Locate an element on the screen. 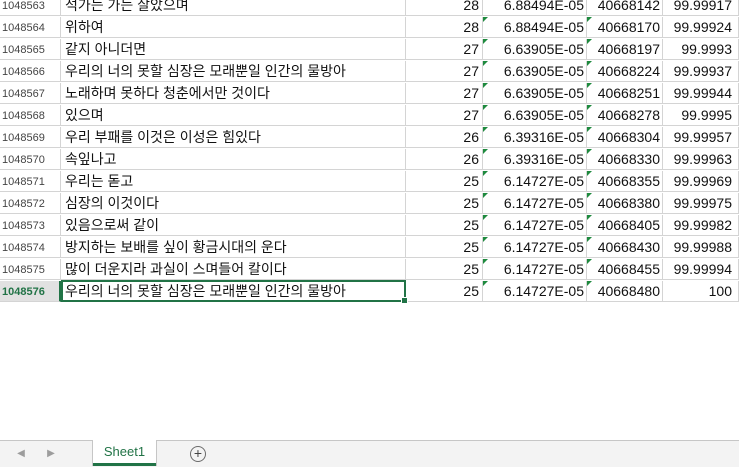 The height and width of the screenshot is (467, 739). cell-text: 우리 부패를 이것은 이성은 힘있다 is located at coordinates (233, 137).